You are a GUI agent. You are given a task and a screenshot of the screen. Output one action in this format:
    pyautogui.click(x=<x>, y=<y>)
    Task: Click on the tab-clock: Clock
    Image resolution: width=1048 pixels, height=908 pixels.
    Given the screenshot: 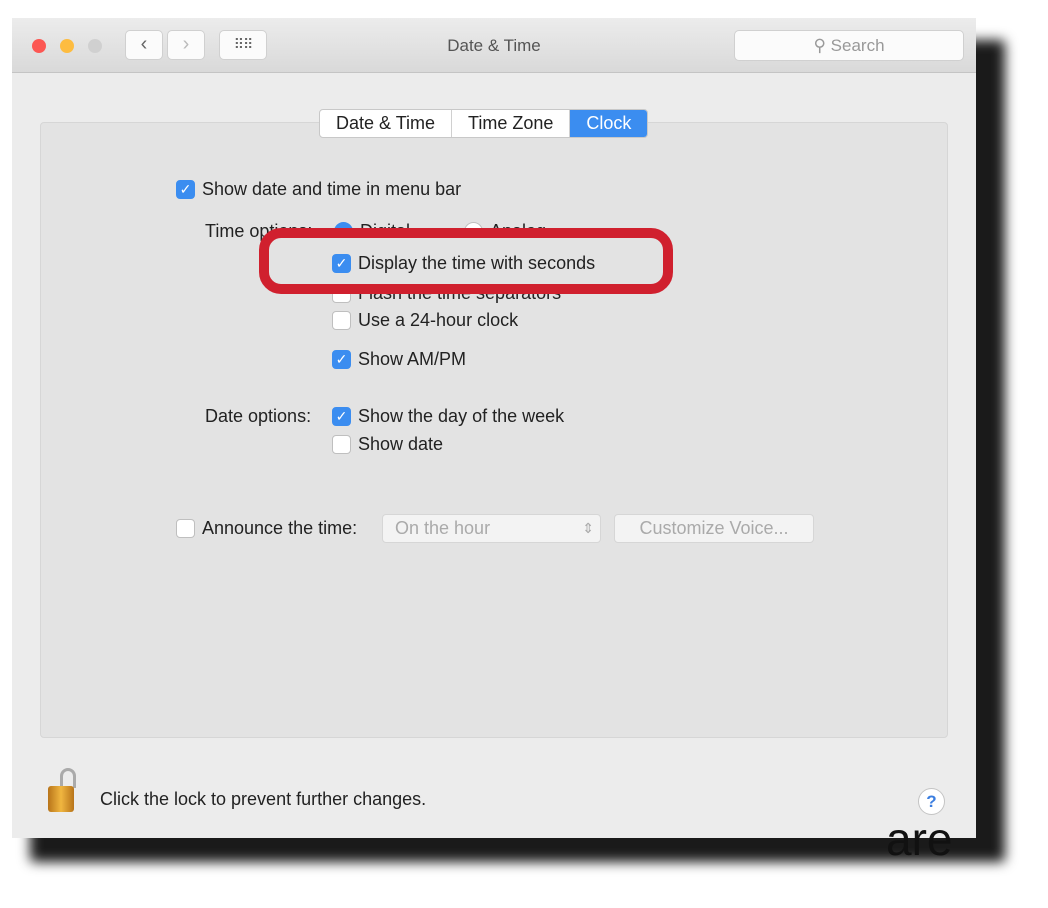 What is the action you would take?
    pyautogui.click(x=609, y=123)
    